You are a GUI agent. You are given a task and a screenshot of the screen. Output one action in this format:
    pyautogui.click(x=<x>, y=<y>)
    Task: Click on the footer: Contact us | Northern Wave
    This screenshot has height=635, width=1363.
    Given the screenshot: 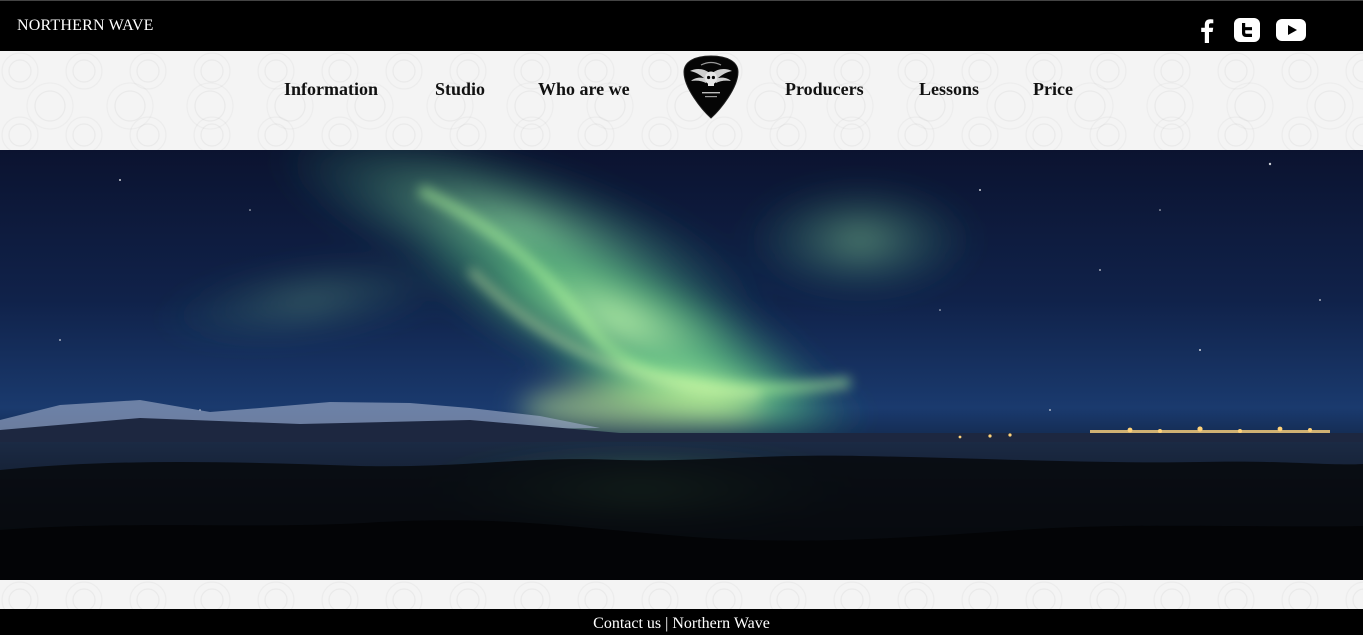 What is the action you would take?
    pyautogui.click(x=681, y=622)
    